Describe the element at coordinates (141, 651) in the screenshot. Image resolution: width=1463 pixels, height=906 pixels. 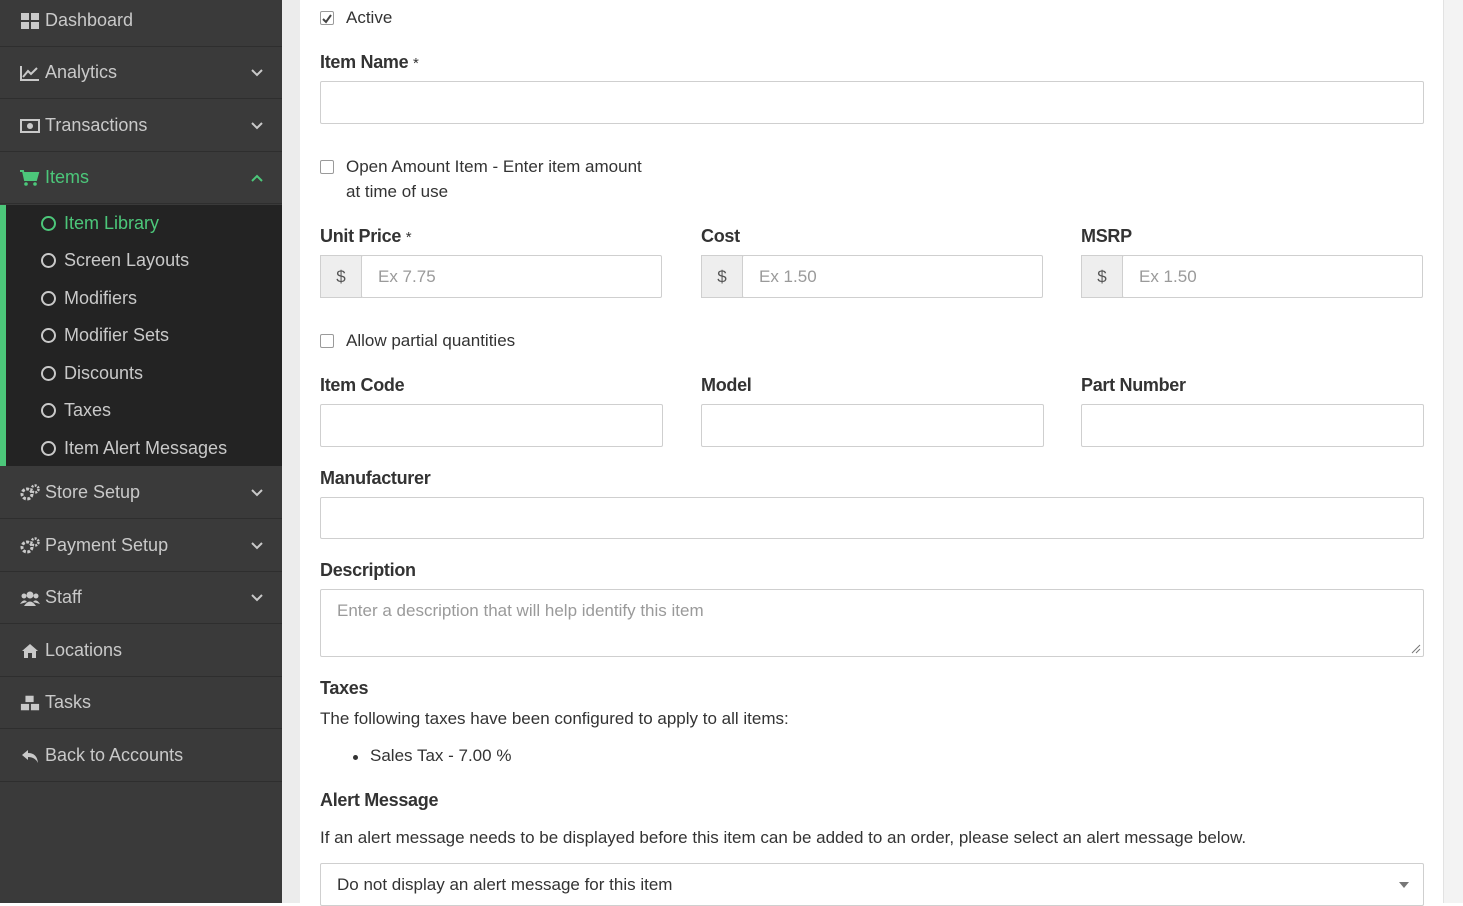
I see `nav-locations: Locations` at that location.